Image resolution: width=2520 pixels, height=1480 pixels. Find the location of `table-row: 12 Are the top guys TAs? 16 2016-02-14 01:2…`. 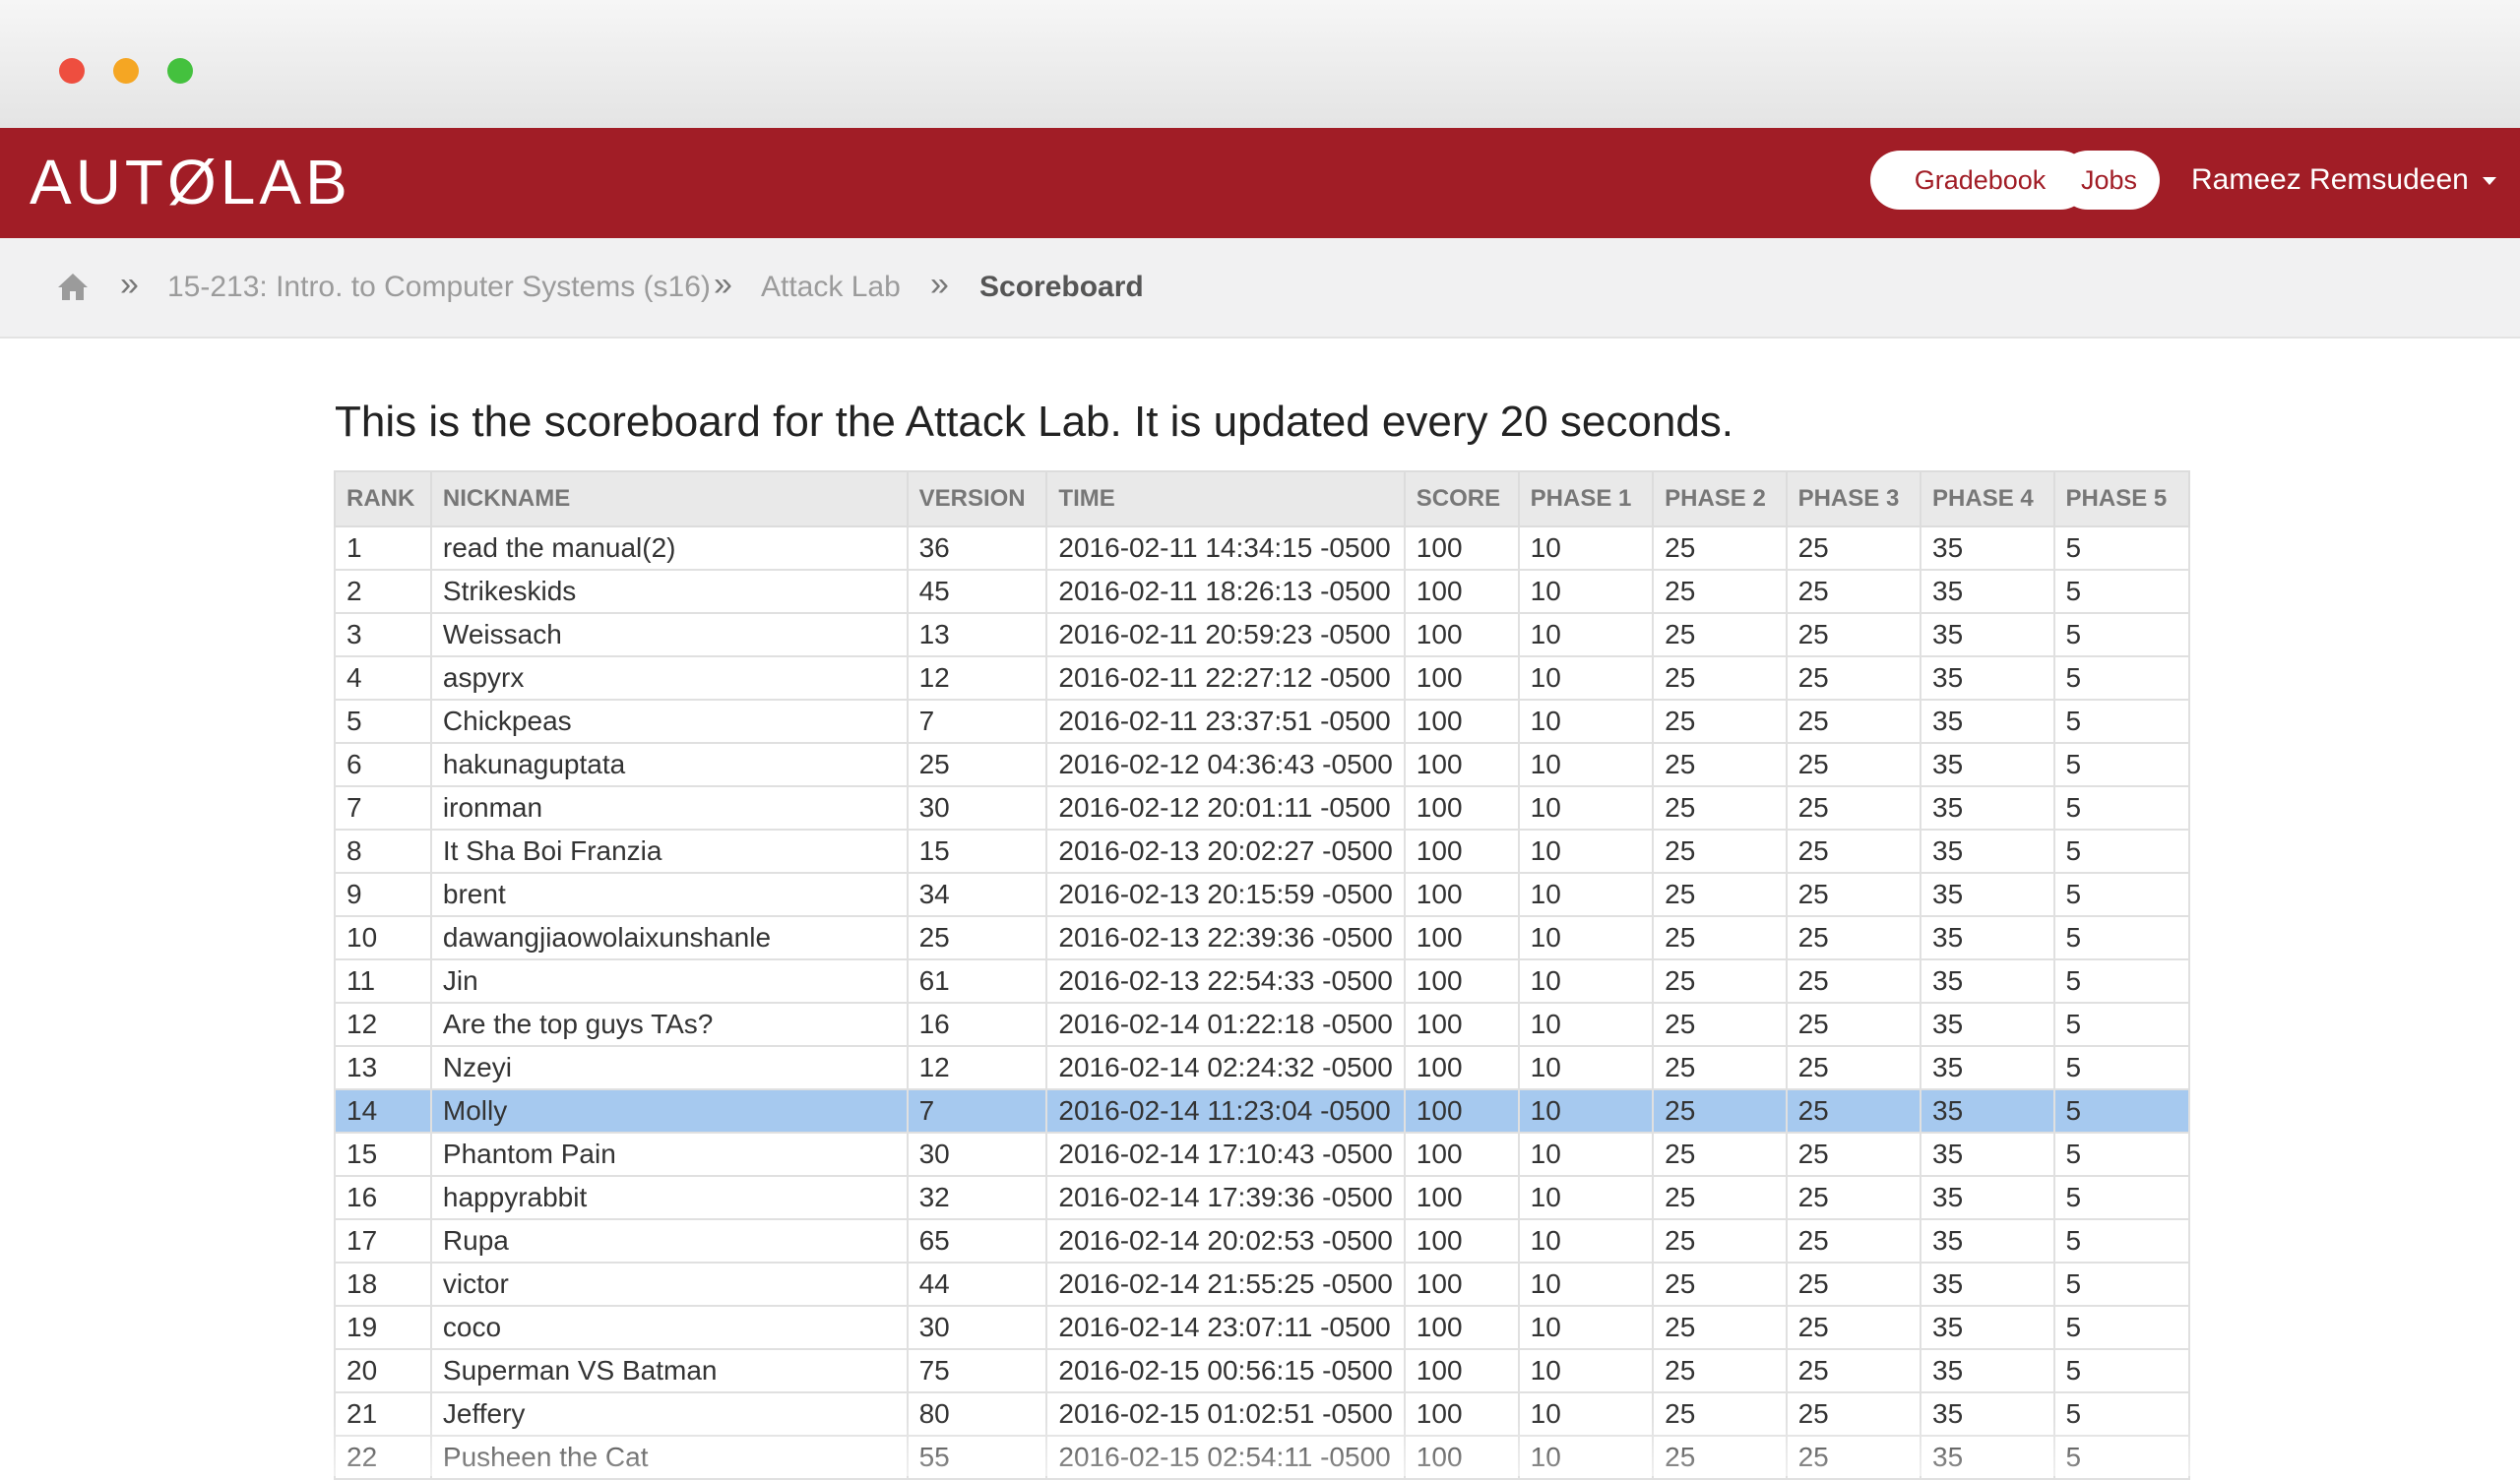

table-row: 12 Are the top guys TAs? 16 2016-02-14 01:2… is located at coordinates (1262, 1025).